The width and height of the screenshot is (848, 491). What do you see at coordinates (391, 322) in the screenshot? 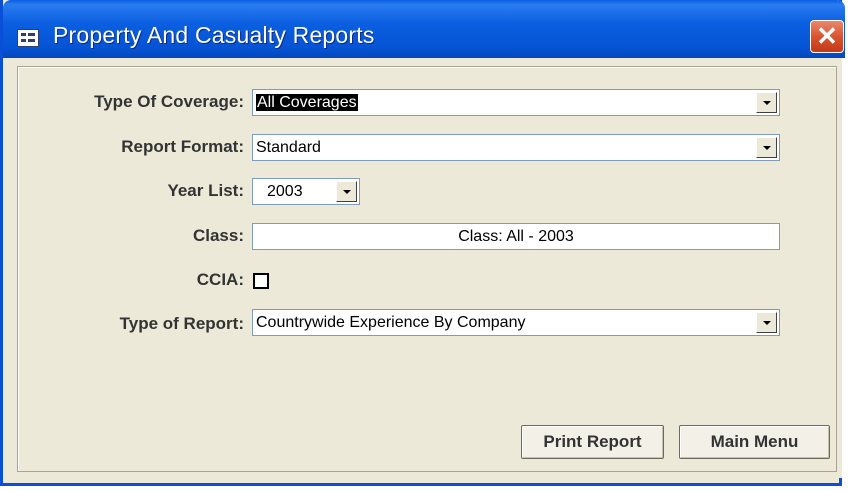
I see `report-type-value: Countrywide Experience By Company` at bounding box center [391, 322].